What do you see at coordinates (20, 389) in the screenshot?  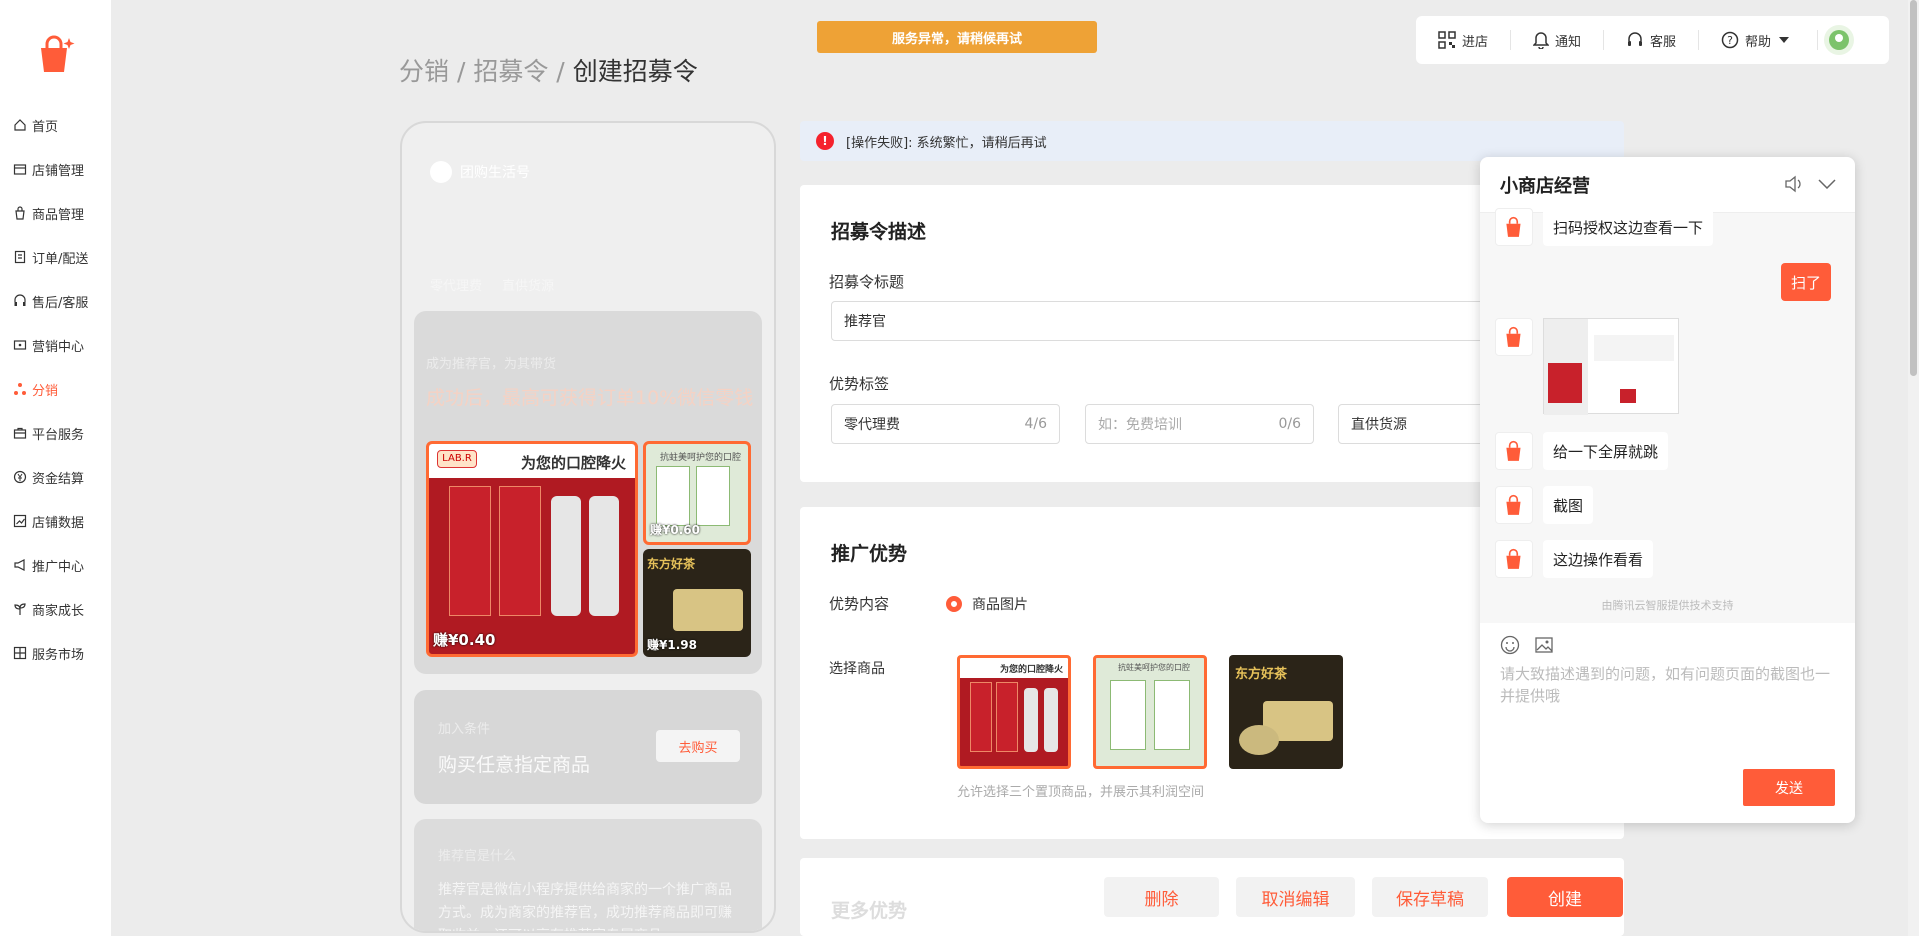 I see `share-icon` at bounding box center [20, 389].